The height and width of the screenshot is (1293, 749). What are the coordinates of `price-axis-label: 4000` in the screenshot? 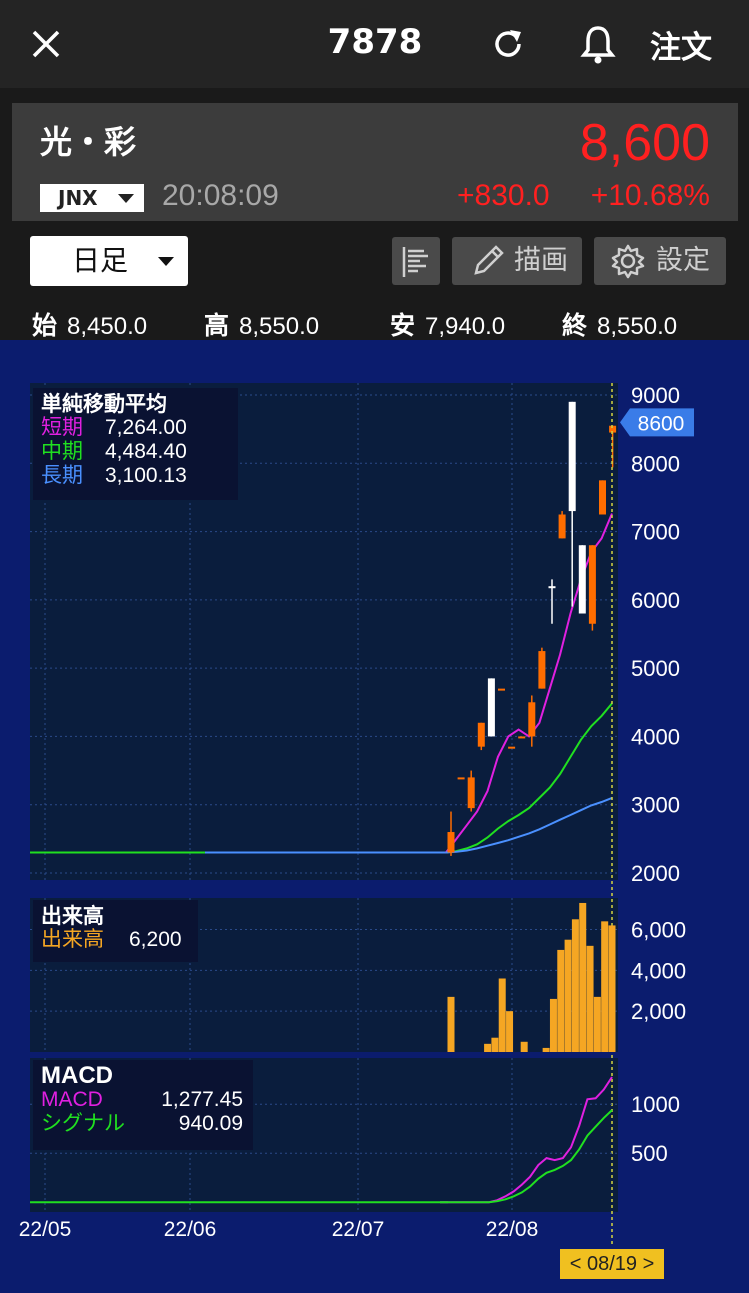 It's located at (655, 736).